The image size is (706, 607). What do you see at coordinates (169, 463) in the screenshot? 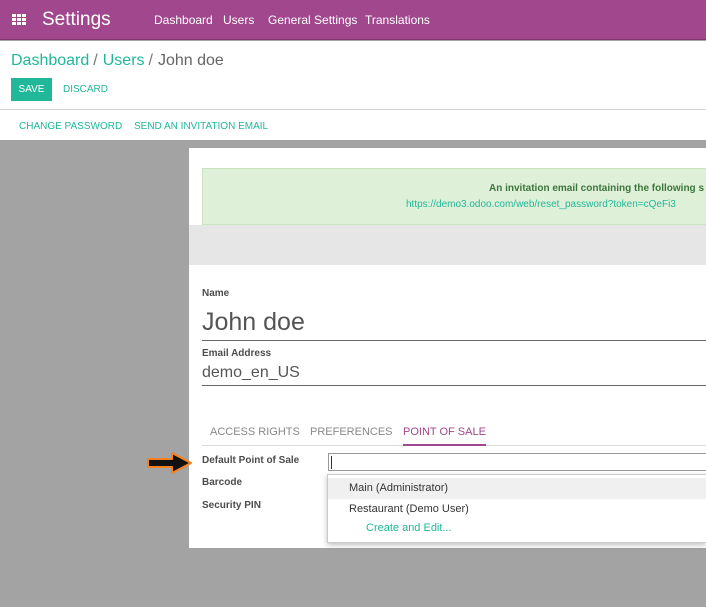
I see `pointer-arrow-icon` at bounding box center [169, 463].